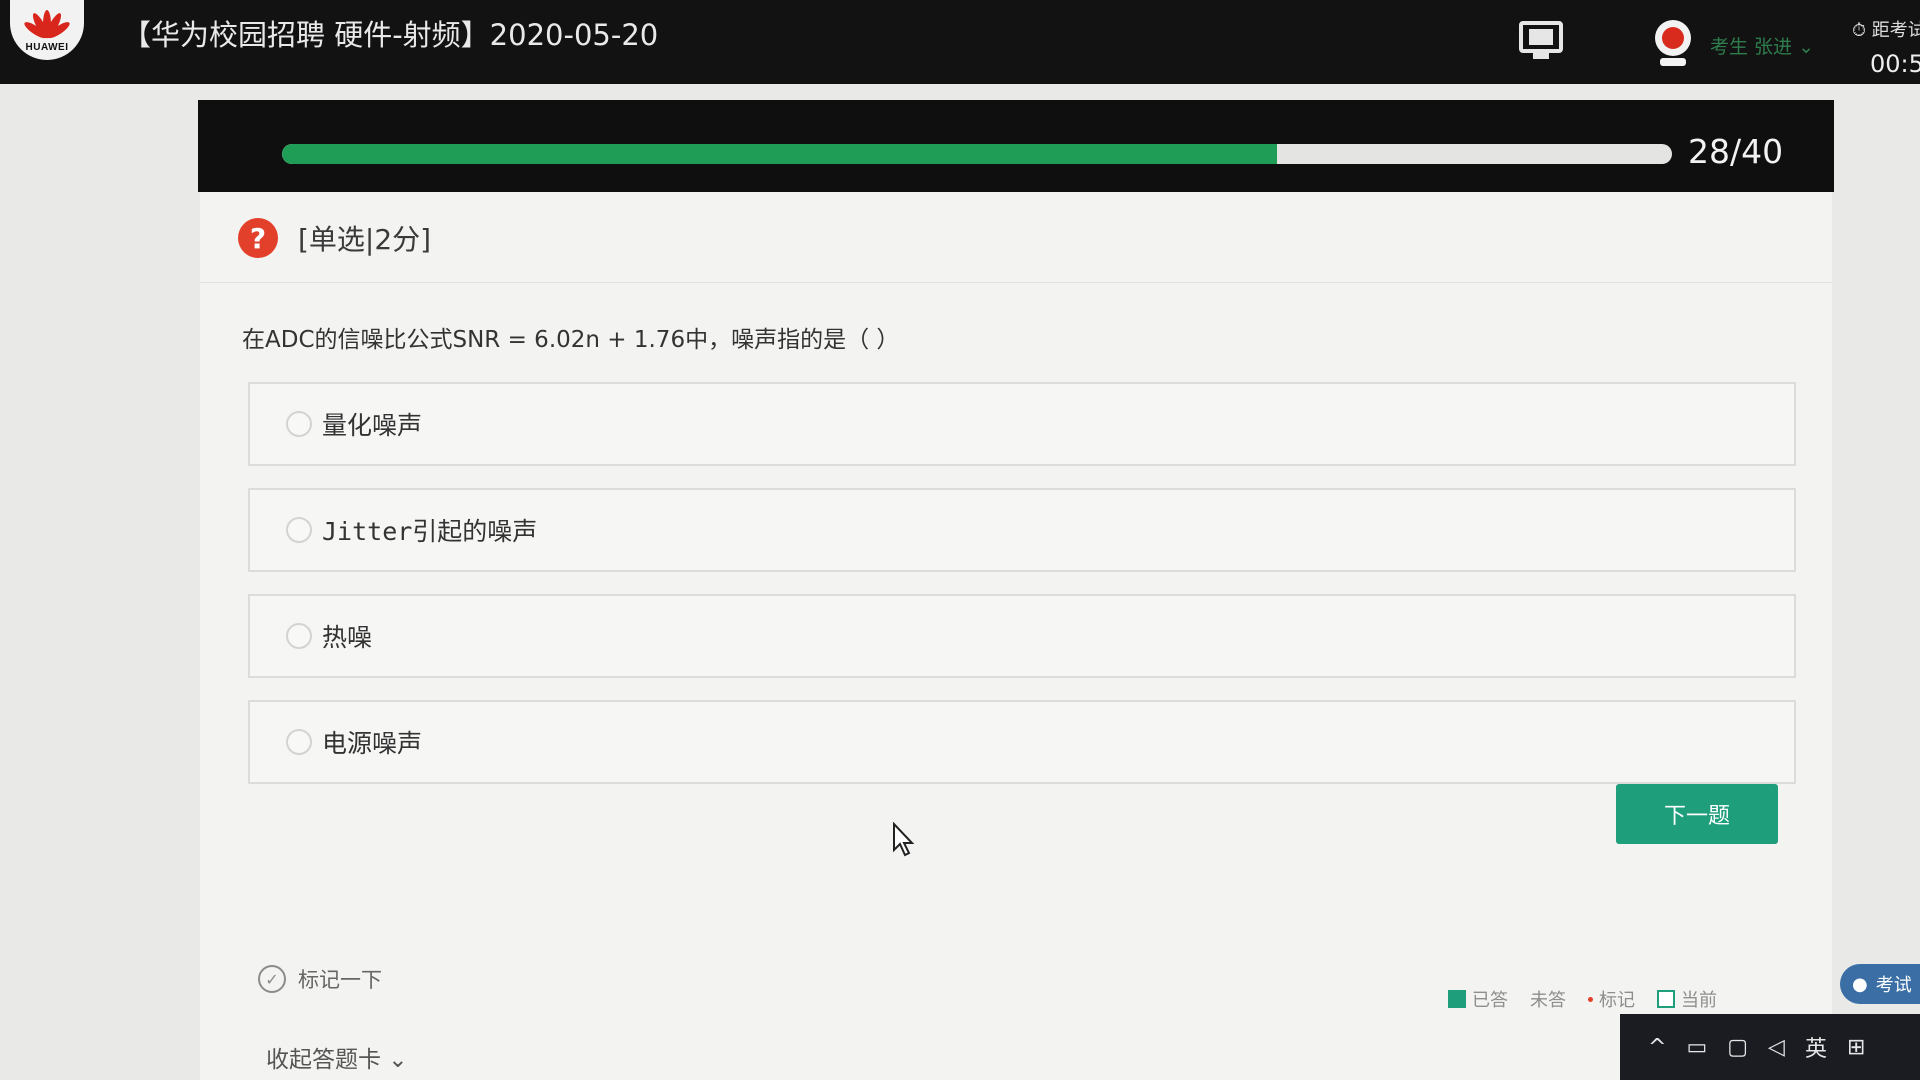 The image size is (1920, 1080). What do you see at coordinates (272, 979) in the screenshot?
I see `check-circle-icon: ✓` at bounding box center [272, 979].